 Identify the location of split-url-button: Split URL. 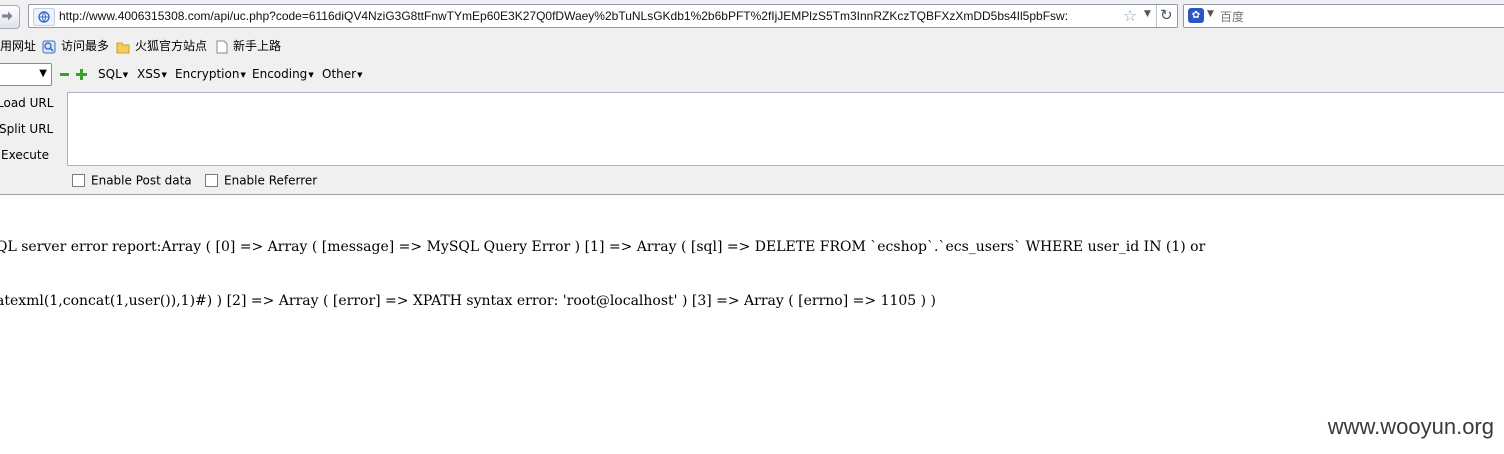
(26, 129).